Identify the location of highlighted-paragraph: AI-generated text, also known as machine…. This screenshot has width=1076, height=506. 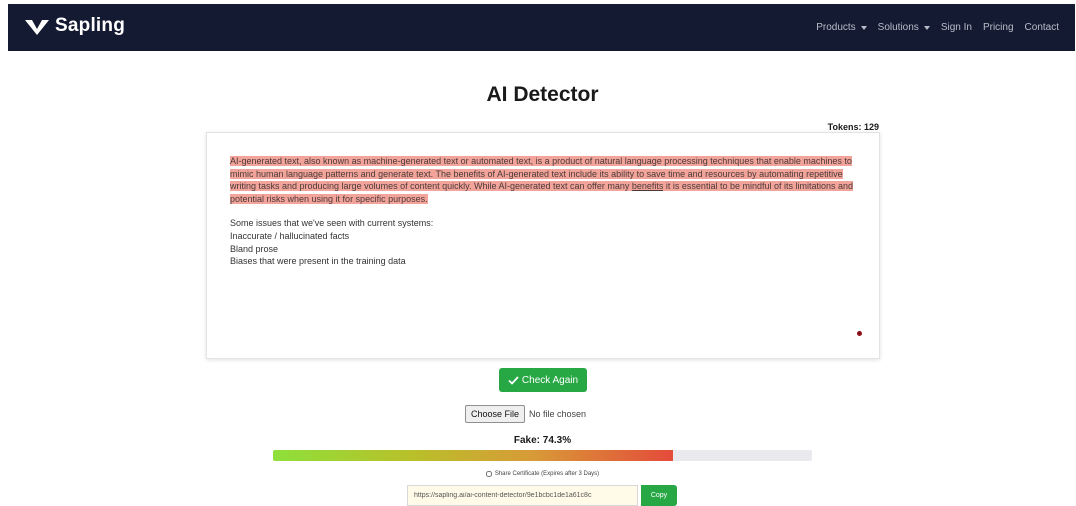
(544, 180).